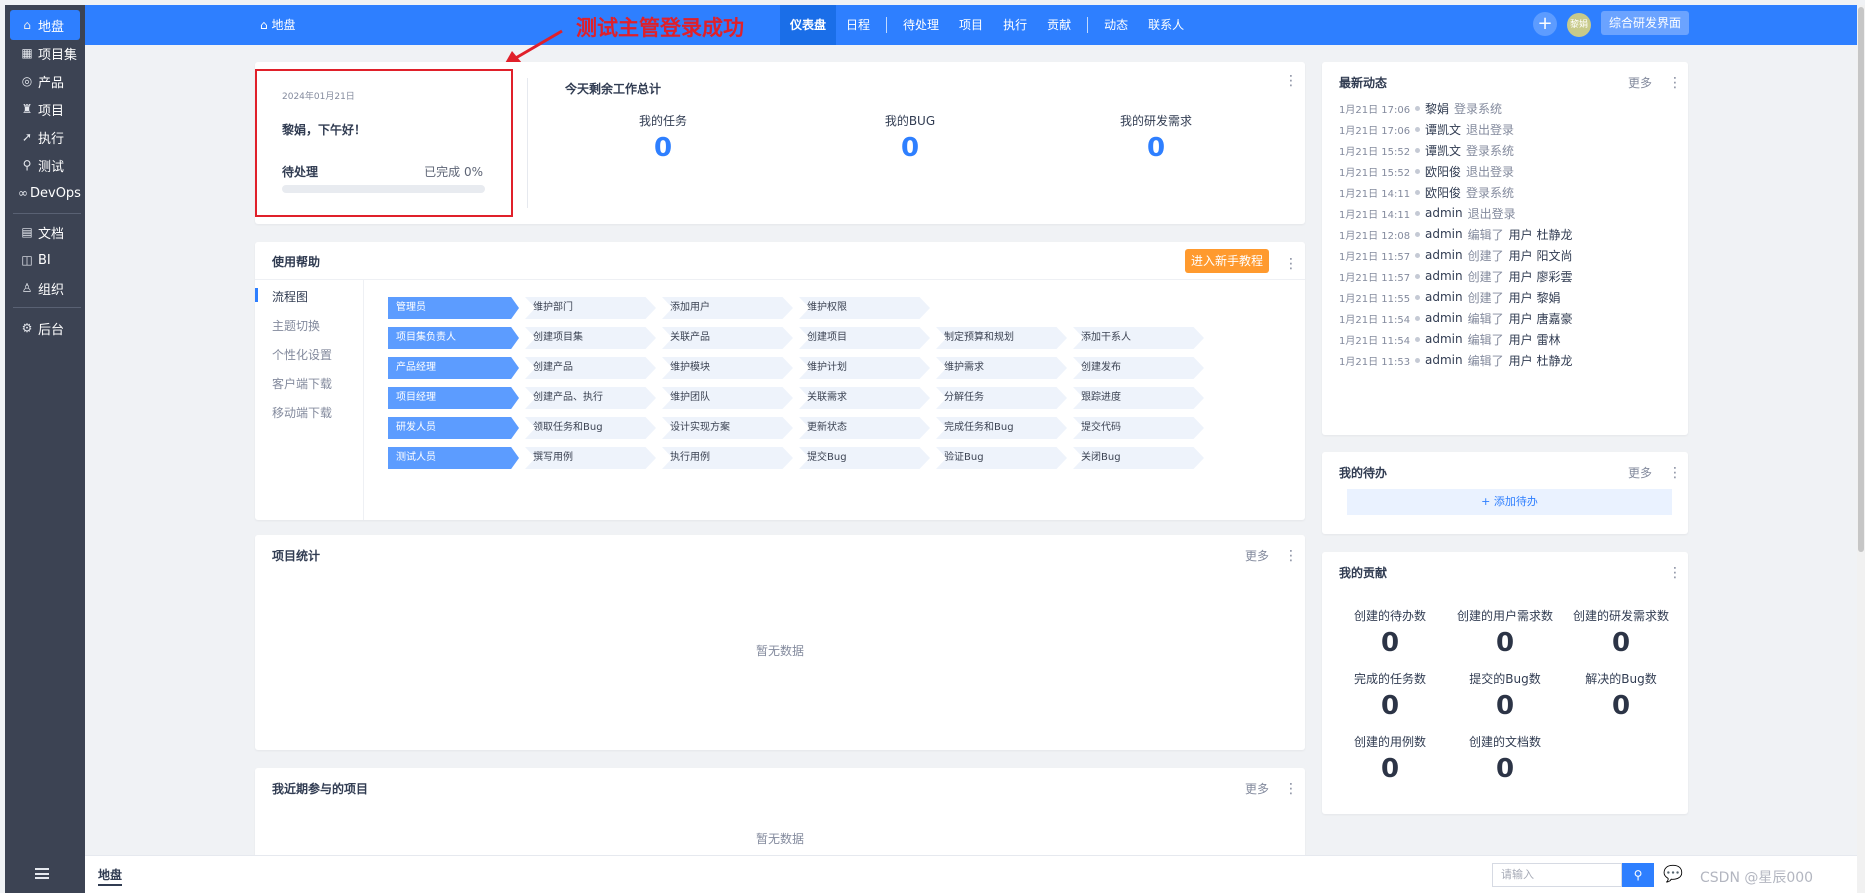  Describe the element at coordinates (1431, 150) in the screenshot. I see `dynamics-row: 1月21日 15:52 谭凯文 登录系统` at that location.